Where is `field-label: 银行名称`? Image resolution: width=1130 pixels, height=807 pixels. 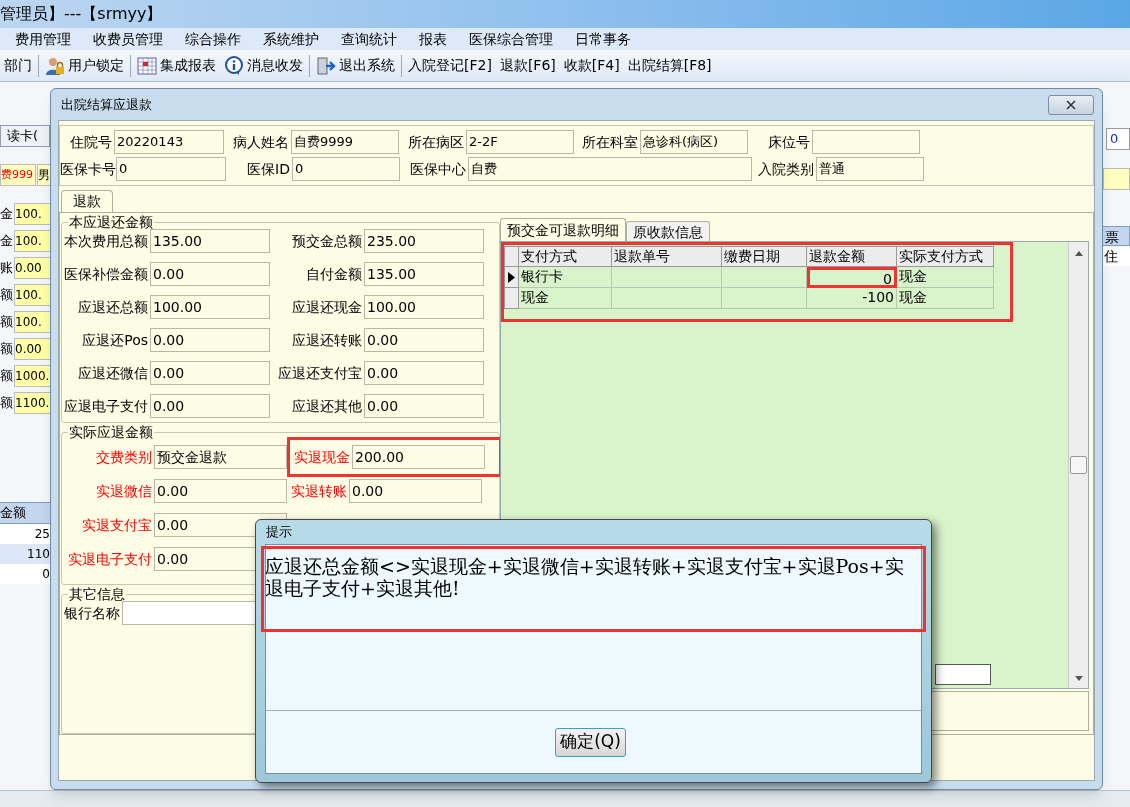 field-label: 银行名称 is located at coordinates (92, 613).